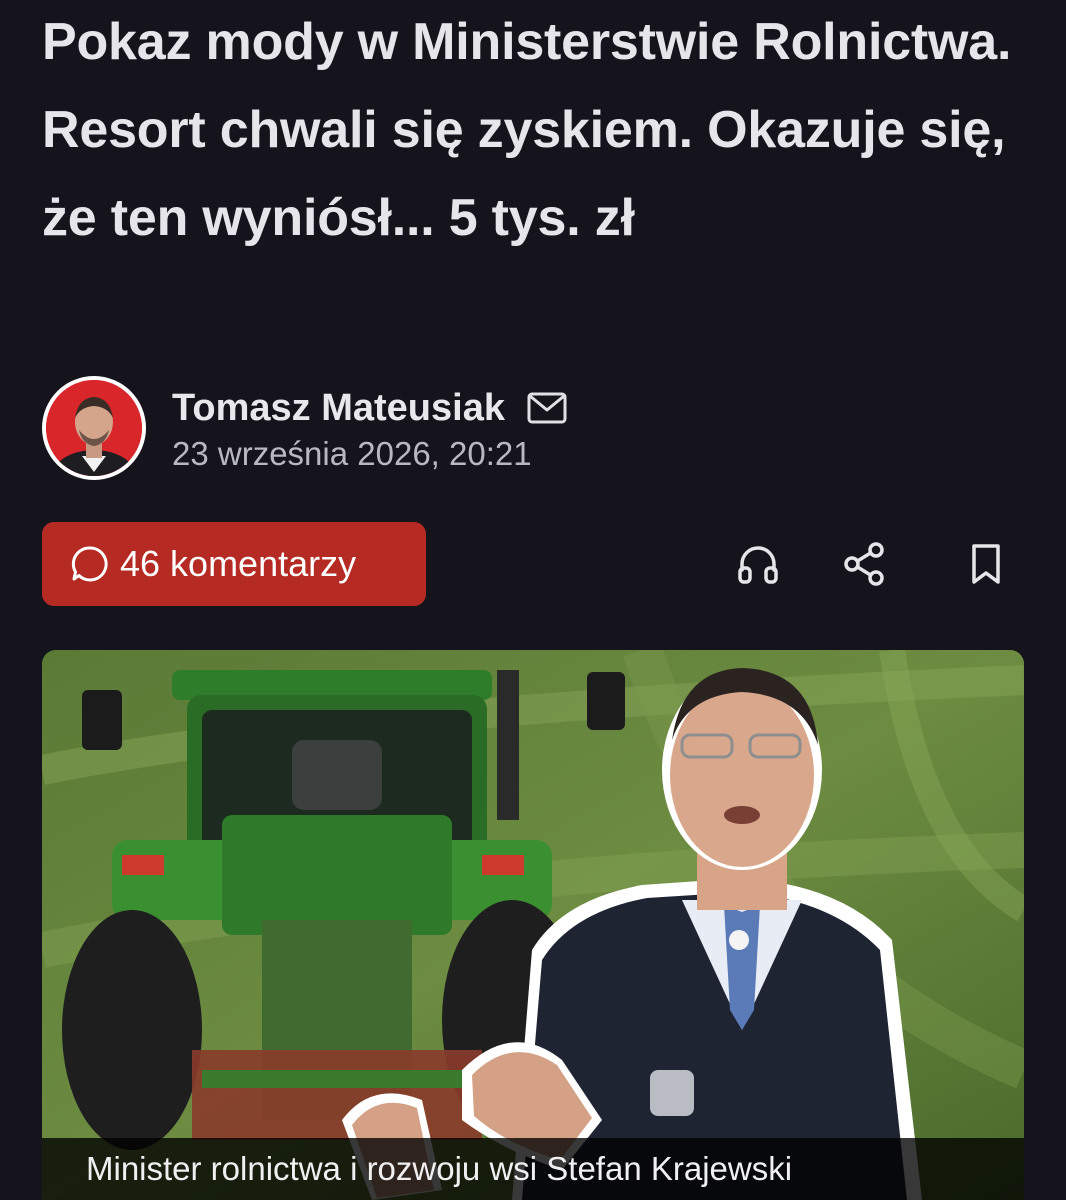  I want to click on headphones-icon, so click(758, 564).